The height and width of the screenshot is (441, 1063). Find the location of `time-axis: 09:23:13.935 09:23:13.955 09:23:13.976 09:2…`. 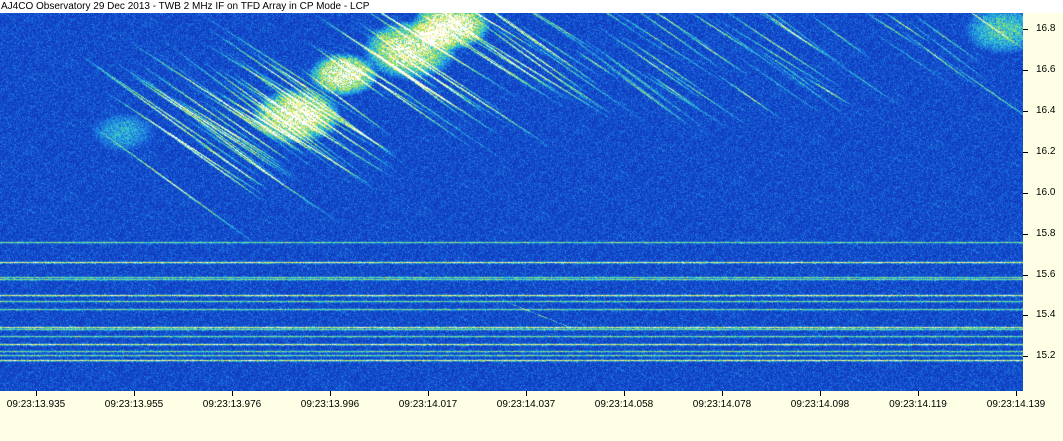

time-axis: 09:23:13.935 09:23:13.955 09:23:13.976 09:2… is located at coordinates (531, 416).